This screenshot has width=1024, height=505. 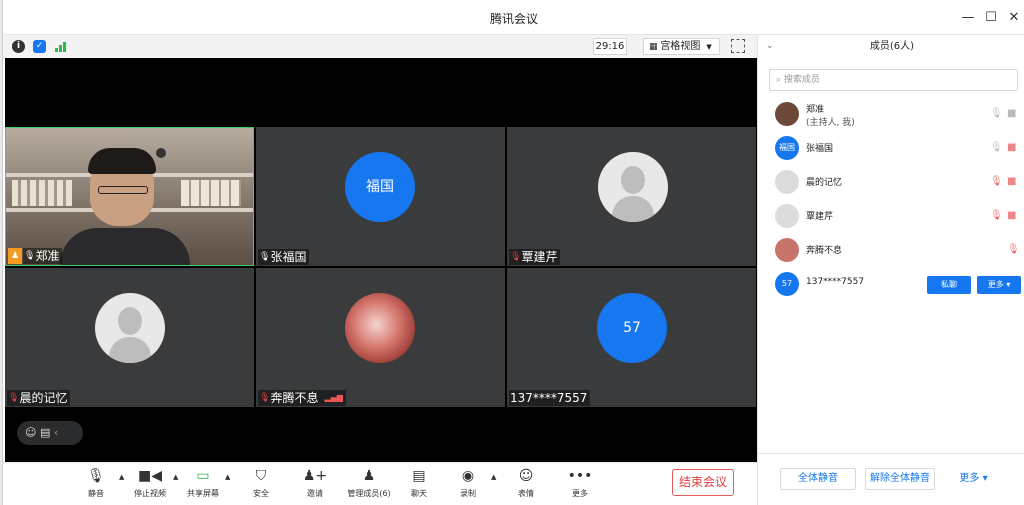 I want to click on emoji-icon: ☺, so click(x=30, y=432).